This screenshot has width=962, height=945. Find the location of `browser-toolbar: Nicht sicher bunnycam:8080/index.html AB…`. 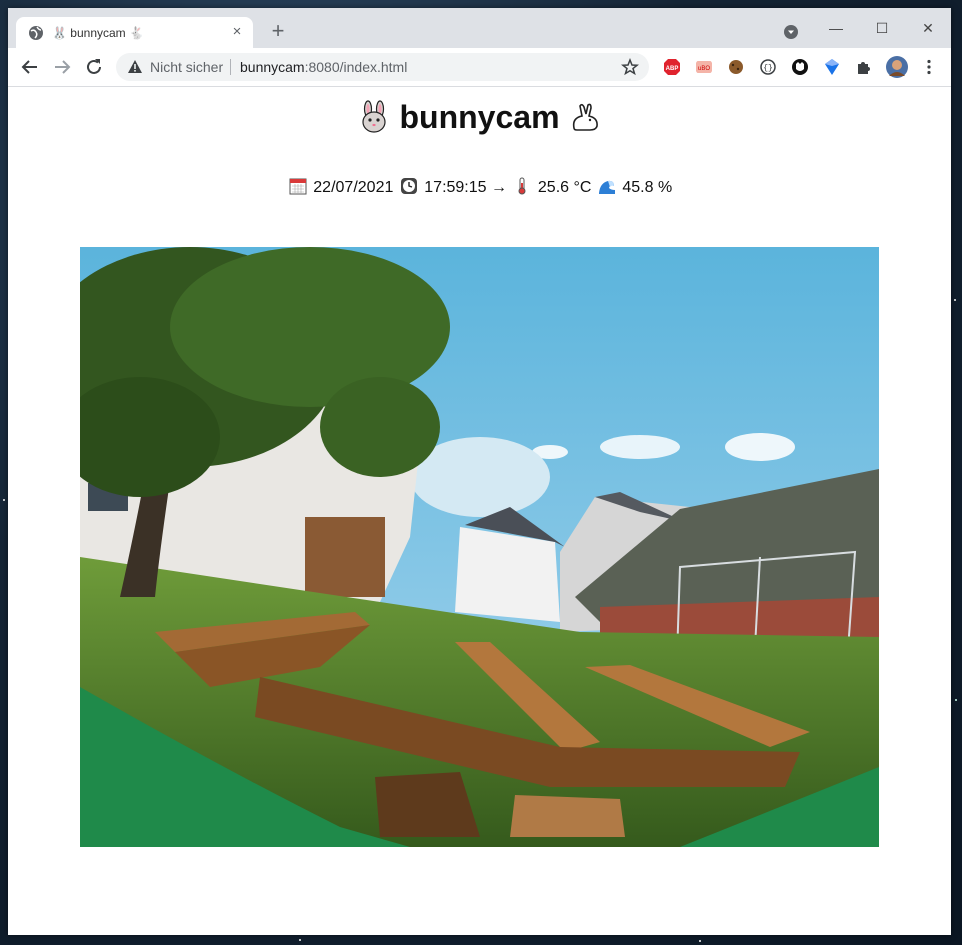

browser-toolbar: Nicht sicher bunnycam:8080/index.html AB… is located at coordinates (479, 67).